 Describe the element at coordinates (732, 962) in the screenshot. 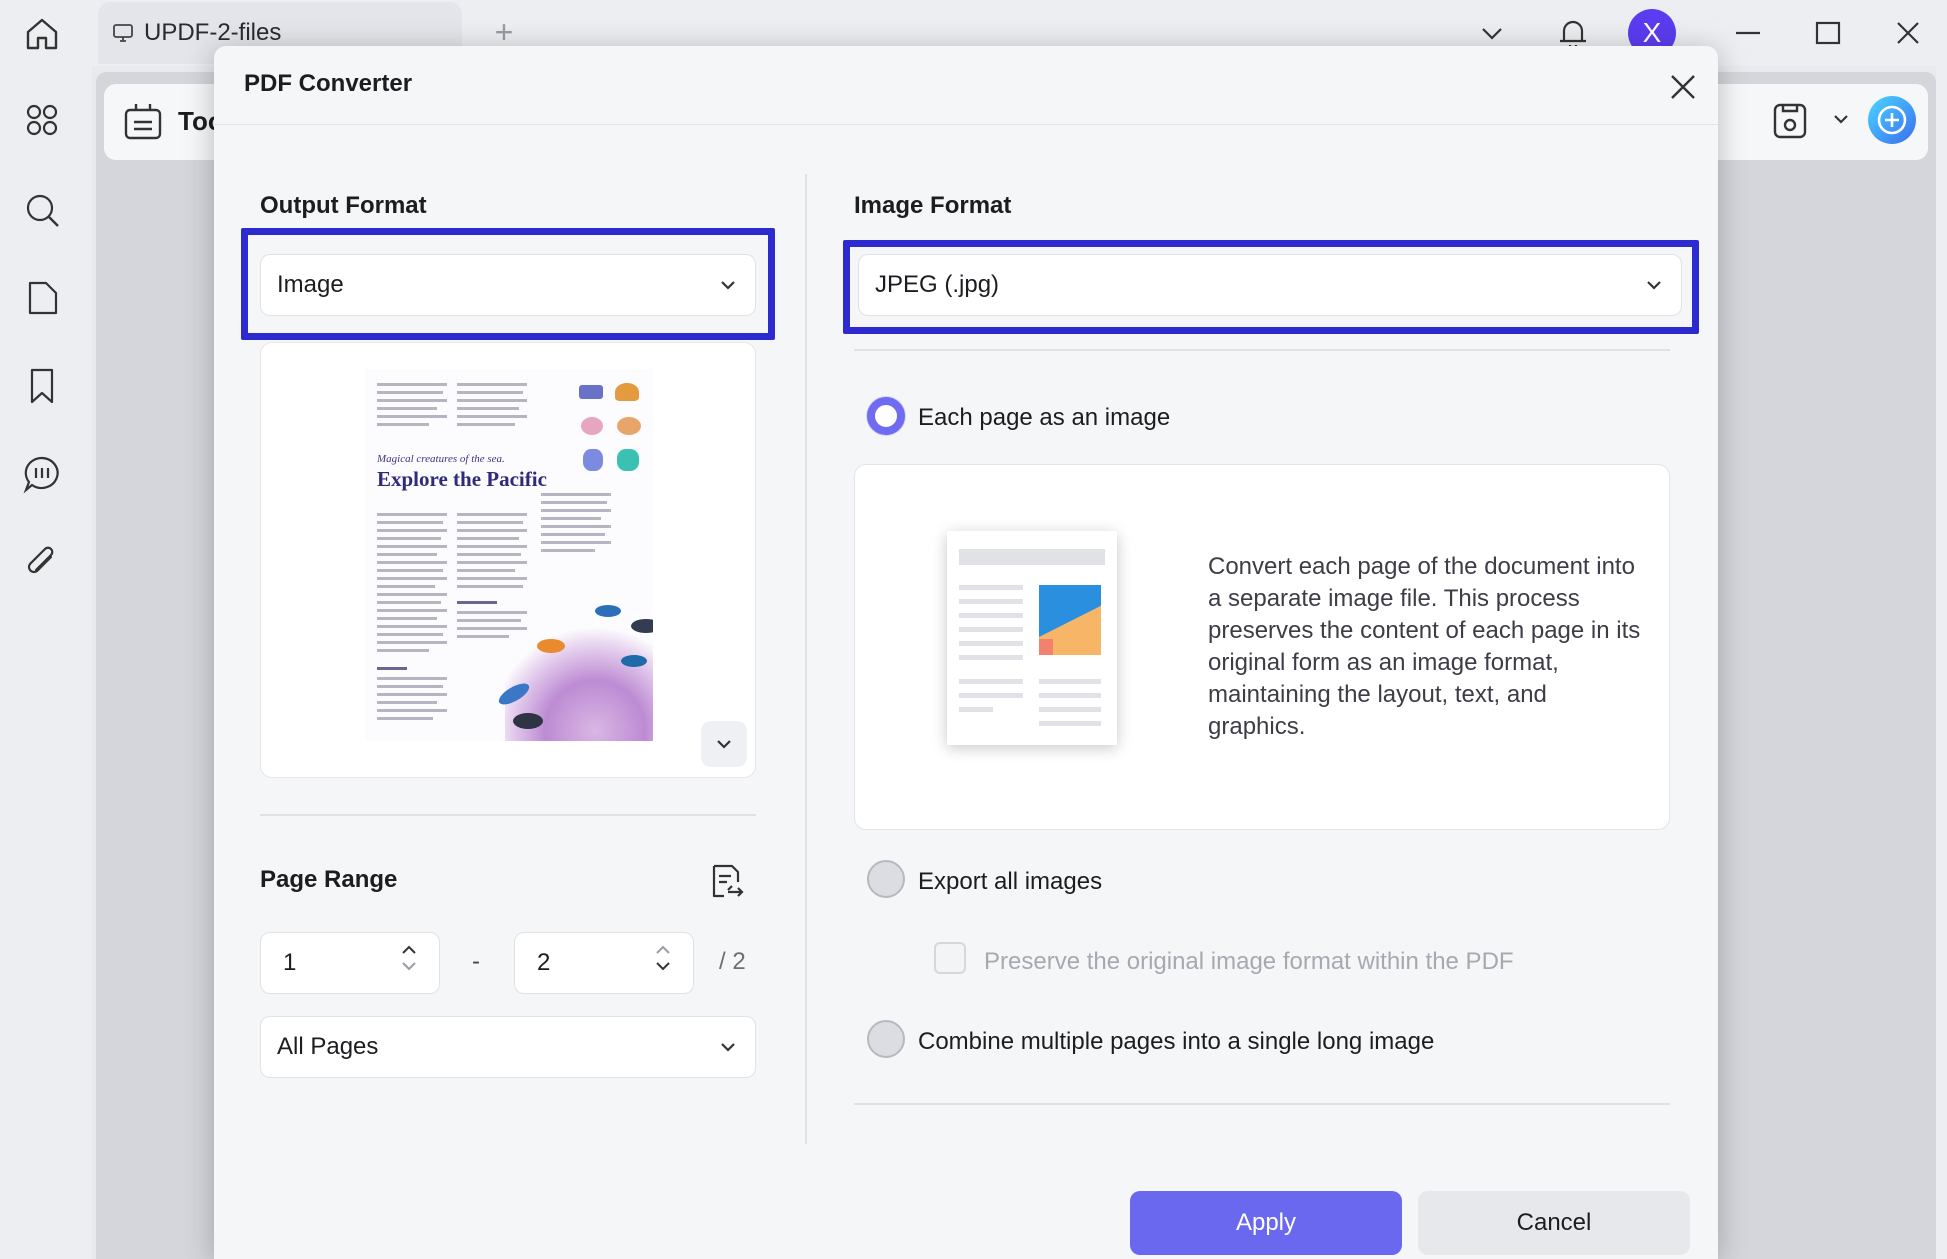

I see `page-total: / 2` at that location.